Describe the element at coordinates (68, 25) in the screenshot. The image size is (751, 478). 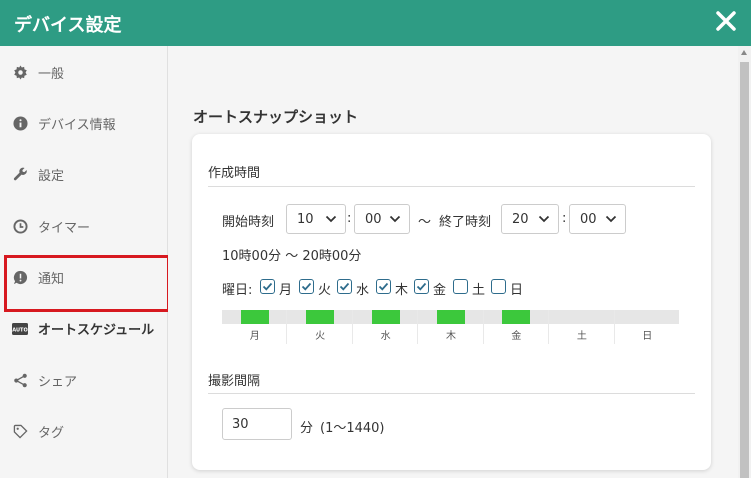
I see `dialog-title: デバイス設定` at that location.